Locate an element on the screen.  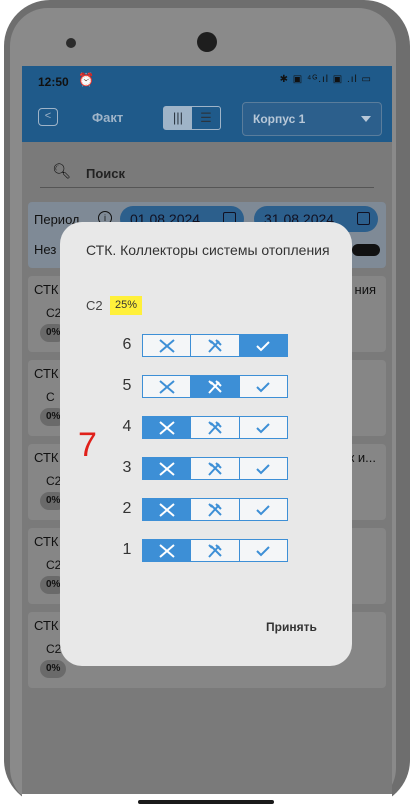
chevron-left-icon: < is located at coordinates (48, 116).